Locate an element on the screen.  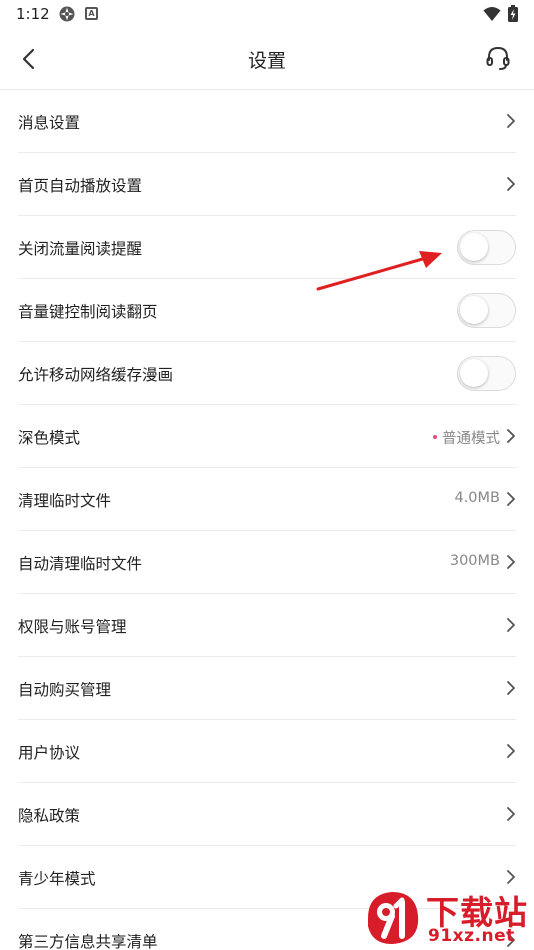
settings-row-label: 允许移动网络缓存漫画 is located at coordinates (96, 375).